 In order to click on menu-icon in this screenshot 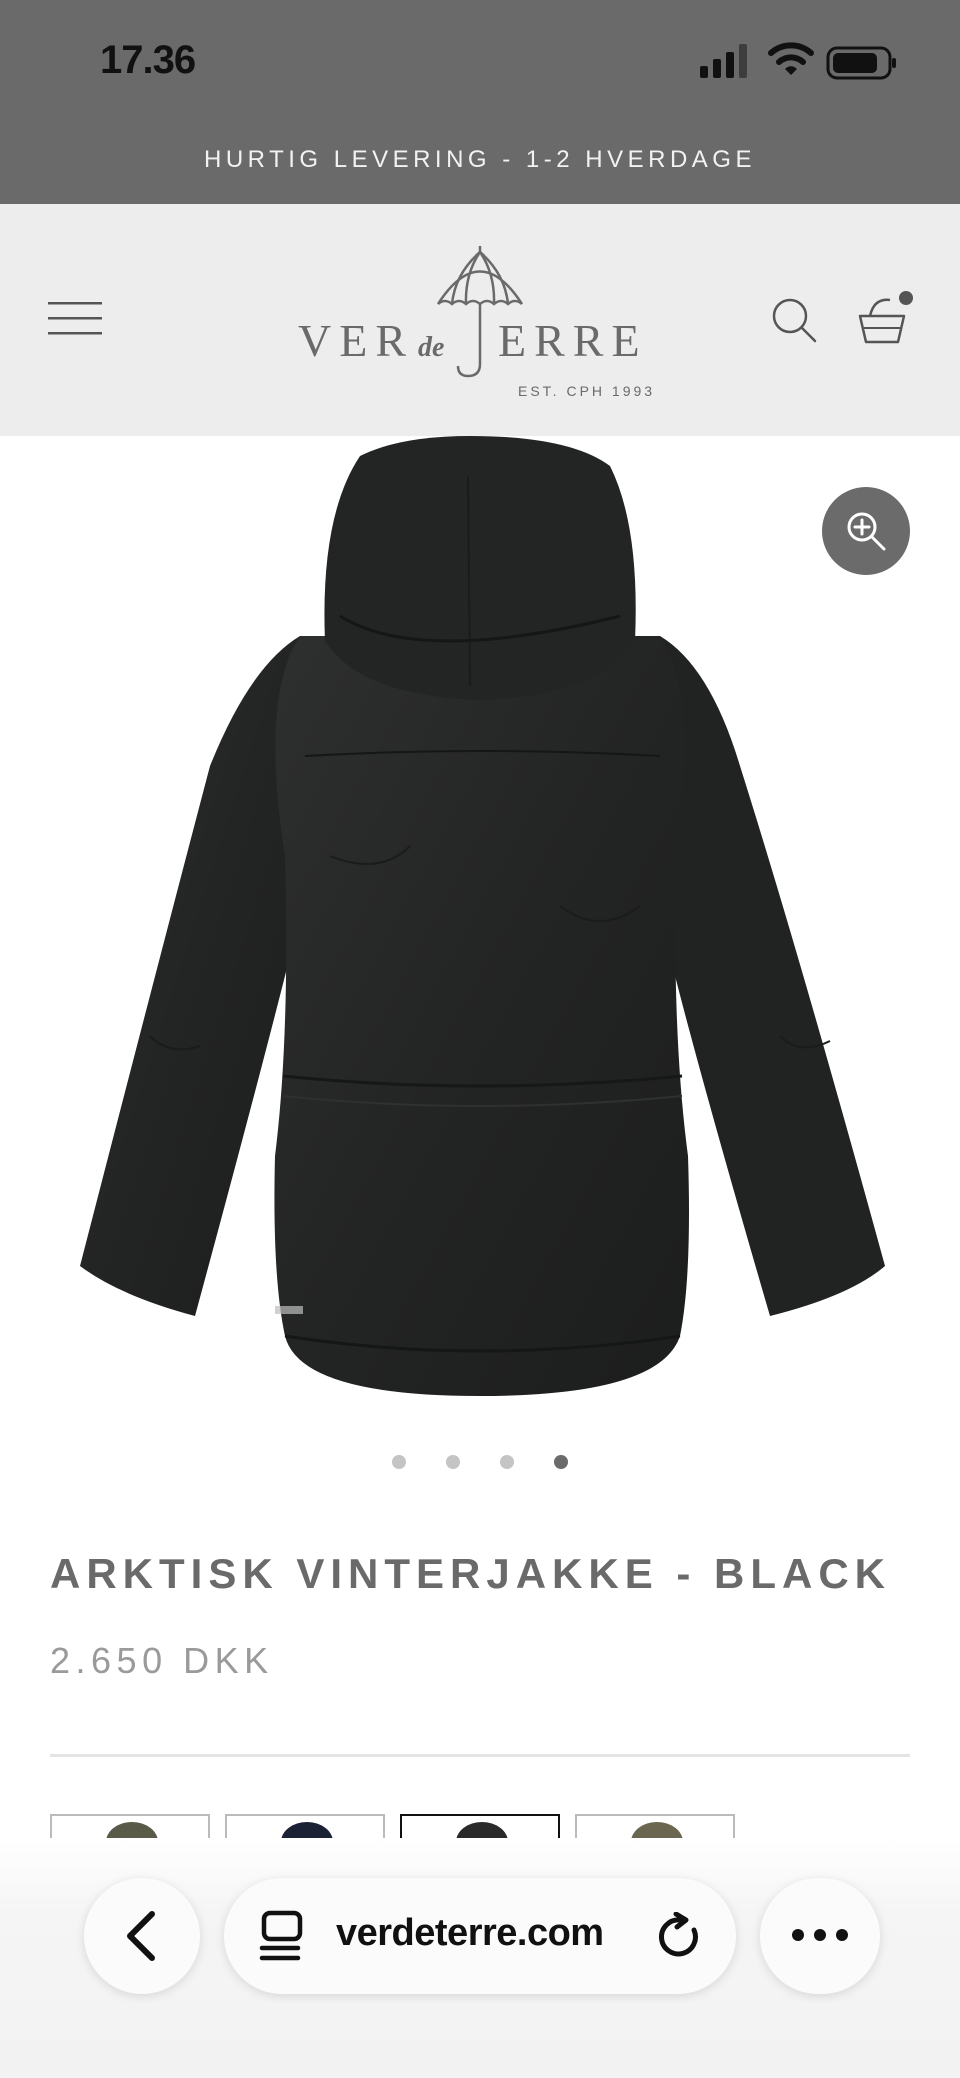, I will do `click(76, 319)`.